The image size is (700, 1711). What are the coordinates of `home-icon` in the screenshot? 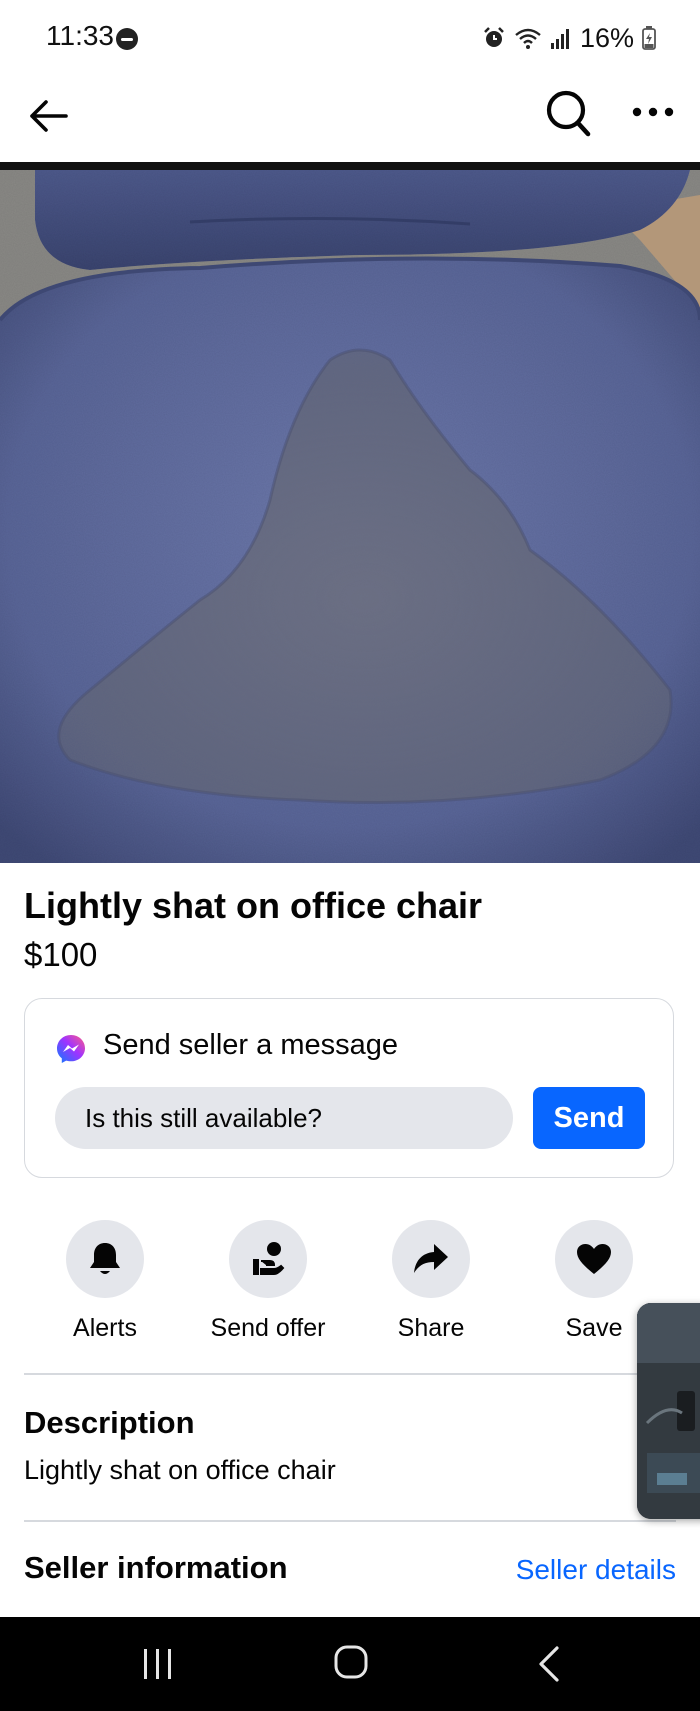 It's located at (351, 1662).